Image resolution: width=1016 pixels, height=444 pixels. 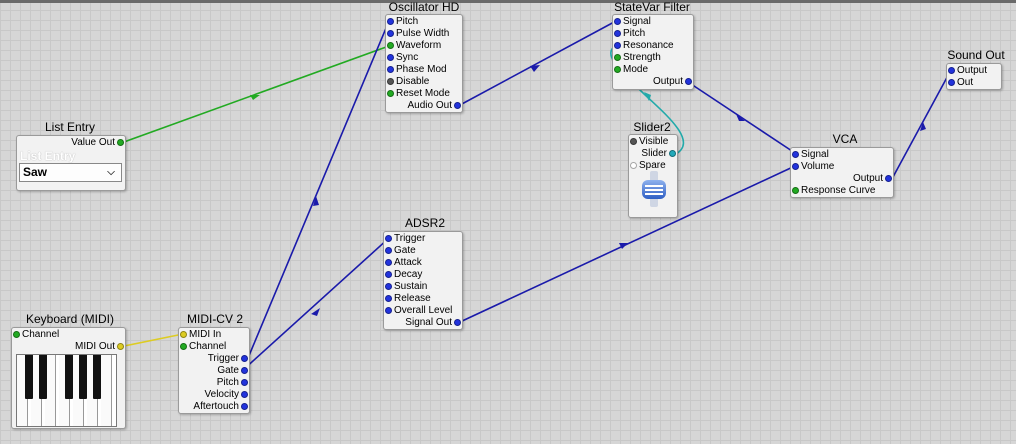 What do you see at coordinates (418, 94) in the screenshot?
I see `osc-reset-mode-port: Reset Mode` at bounding box center [418, 94].